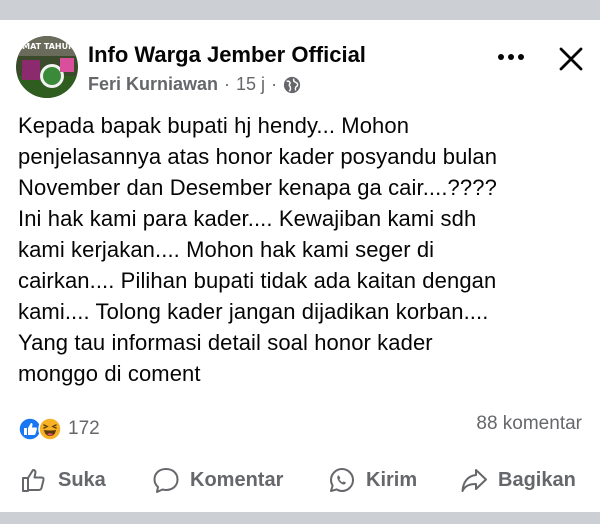 The image size is (600, 524). I want to click on post-meta: Feri Kurniawan · 15 j ·, so click(194, 84).